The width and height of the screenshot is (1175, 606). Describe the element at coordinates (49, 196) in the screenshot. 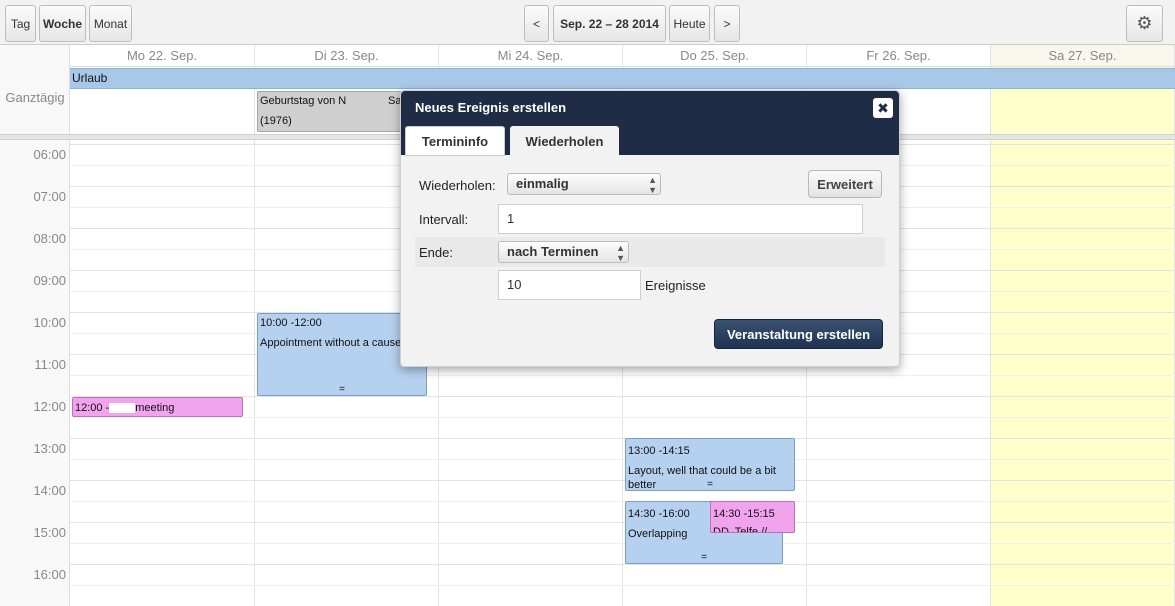

I see `hour-label: 07:00` at that location.